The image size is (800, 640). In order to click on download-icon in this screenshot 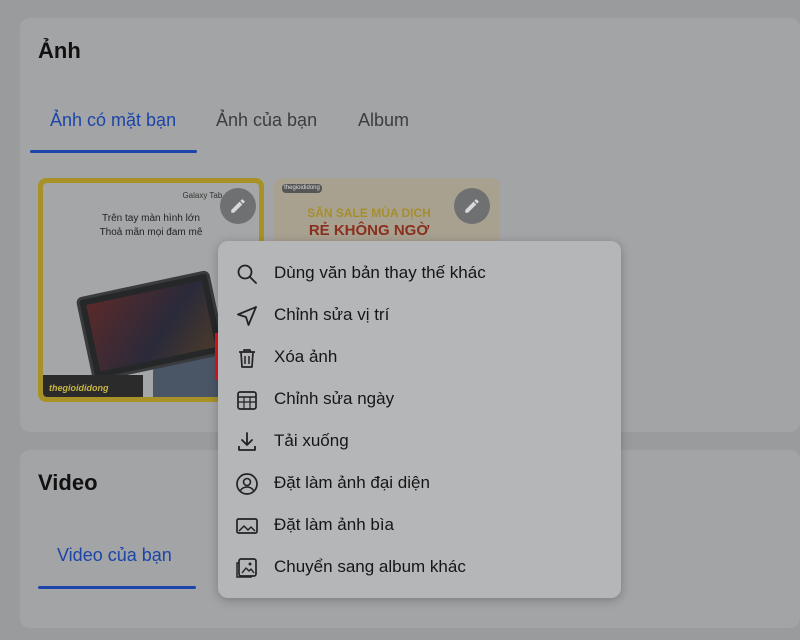, I will do `click(247, 441)`.